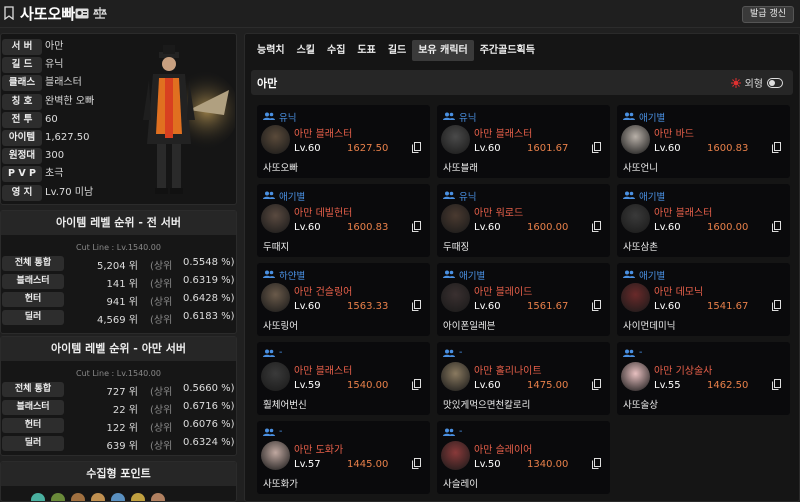  I want to click on refresh-button: 발급 갱신, so click(768, 14).